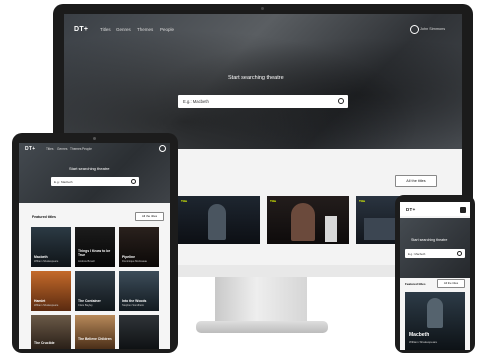  What do you see at coordinates (139, 247) in the screenshot?
I see `tablet-tile: Pipeline Dominique Morisseau` at bounding box center [139, 247].